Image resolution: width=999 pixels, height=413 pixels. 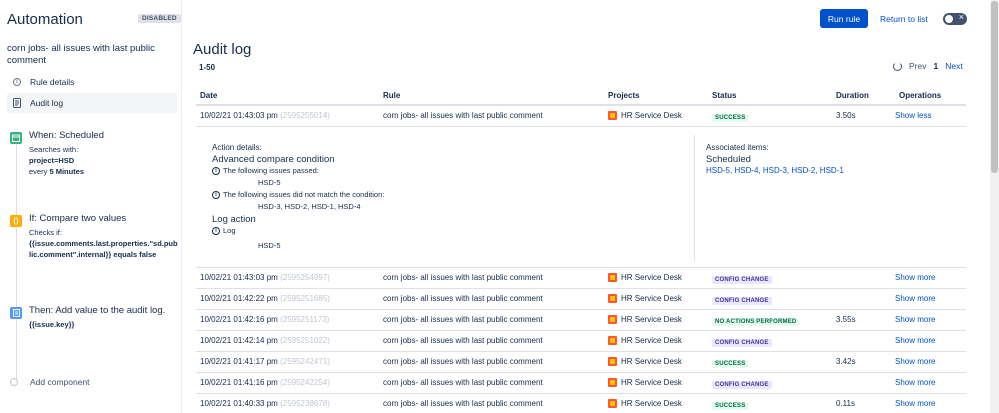 What do you see at coordinates (447, 231) in the screenshot?
I see `log-line: i Log` at bounding box center [447, 231].